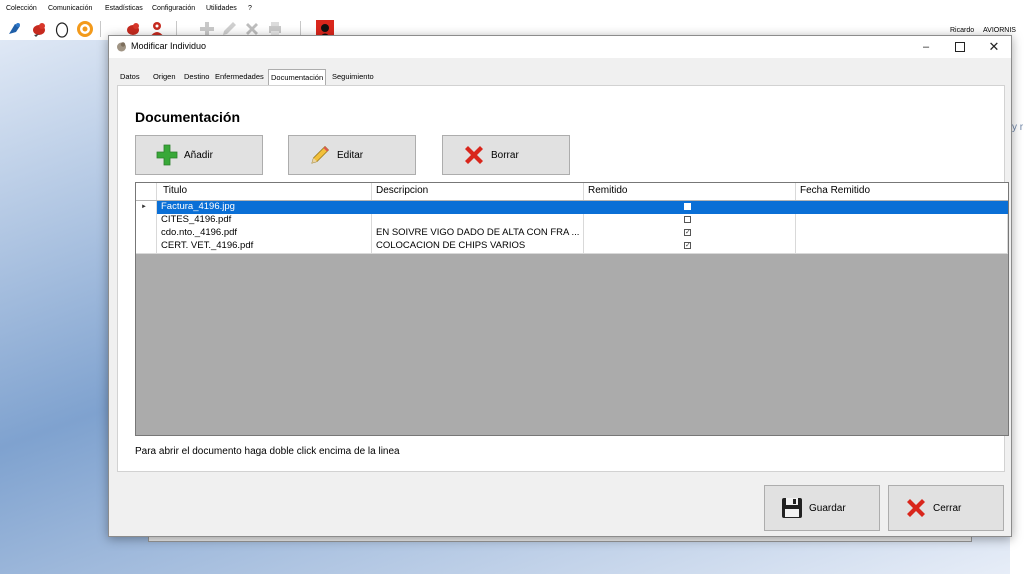  I want to click on save-button-label: Guardar, so click(827, 508).